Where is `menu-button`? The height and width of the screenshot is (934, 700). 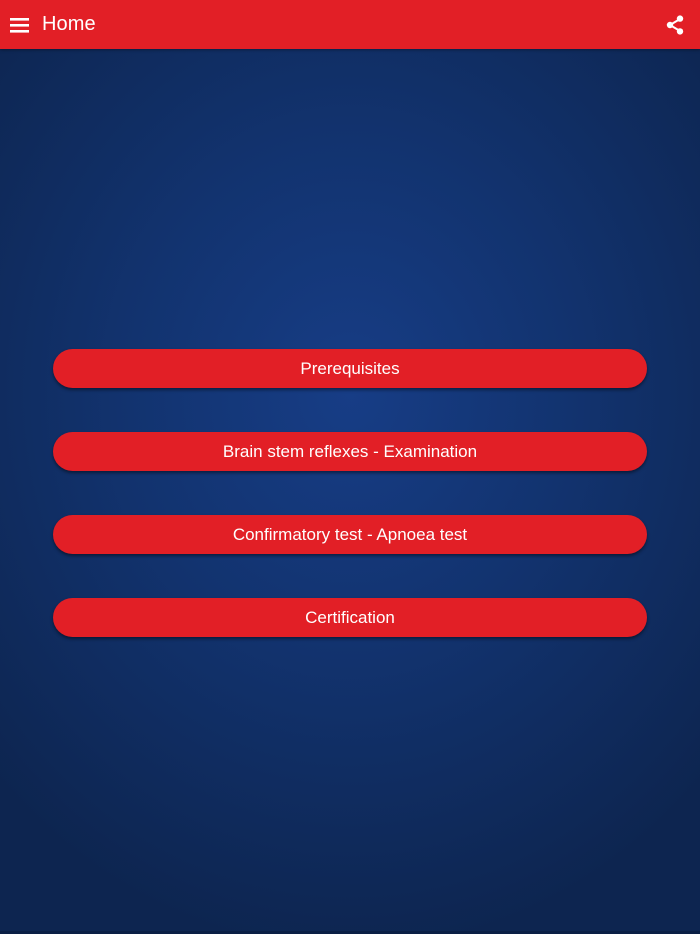
menu-button is located at coordinates (20, 24).